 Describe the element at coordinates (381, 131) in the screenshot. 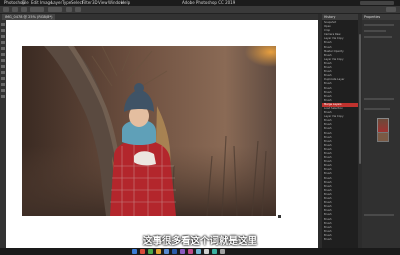

I see `properties-panel: Properties` at that location.